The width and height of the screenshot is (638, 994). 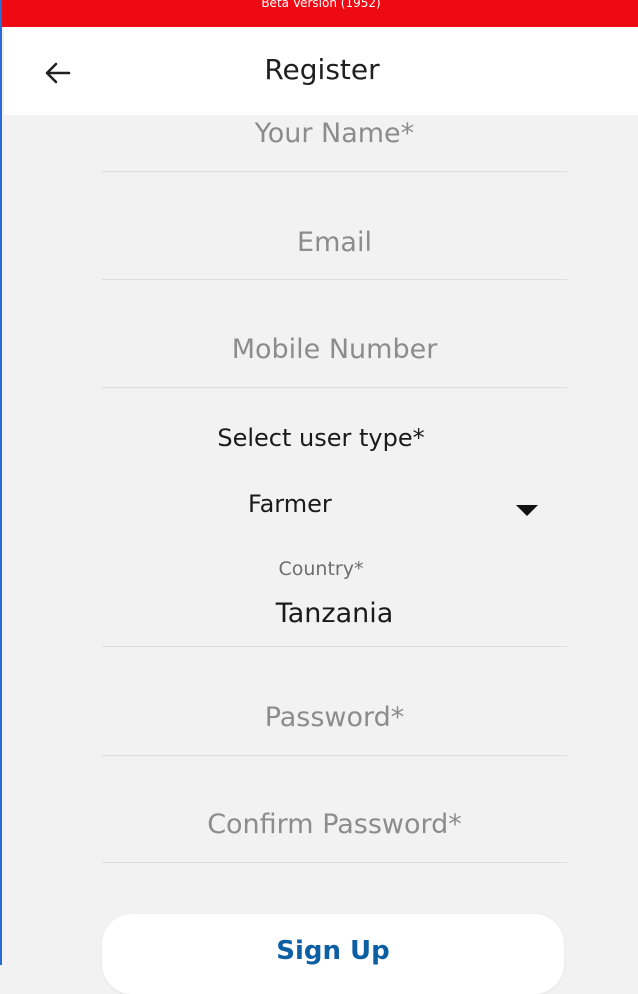 What do you see at coordinates (334, 349) in the screenshot?
I see `mobile-input` at bounding box center [334, 349].